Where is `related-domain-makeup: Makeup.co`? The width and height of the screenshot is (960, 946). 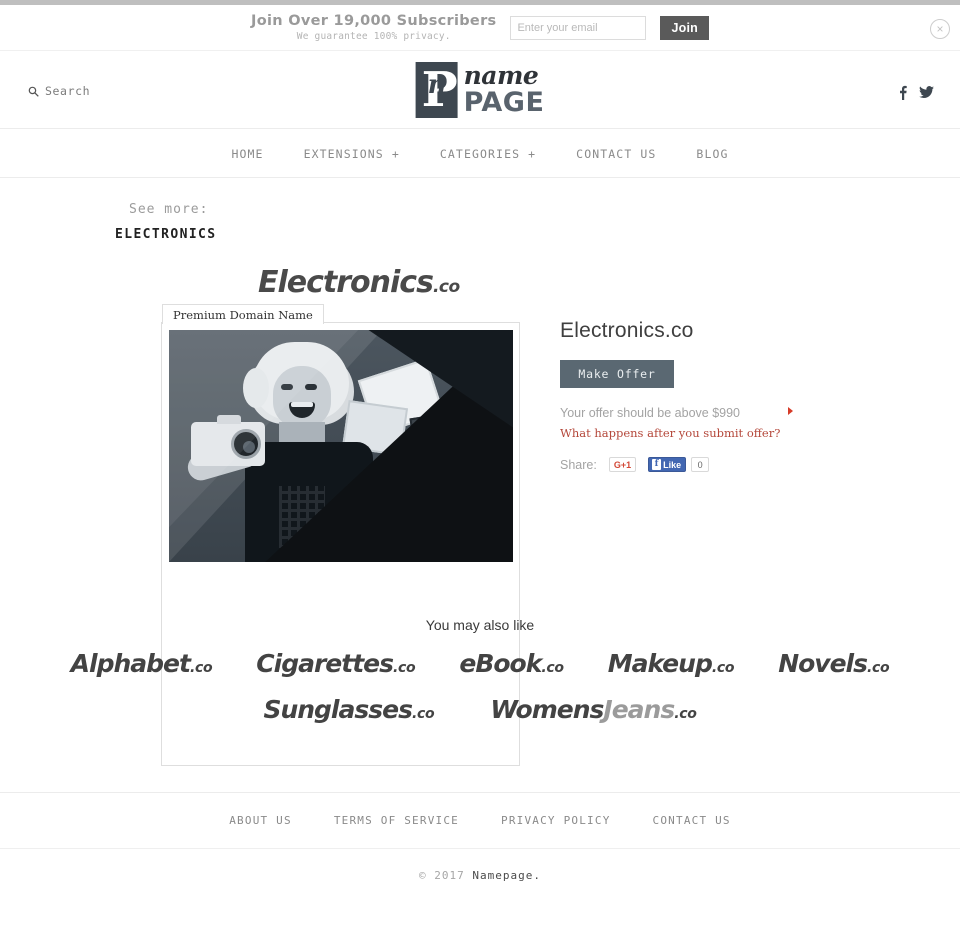 related-domain-makeup: Makeup.co is located at coordinates (671, 663).